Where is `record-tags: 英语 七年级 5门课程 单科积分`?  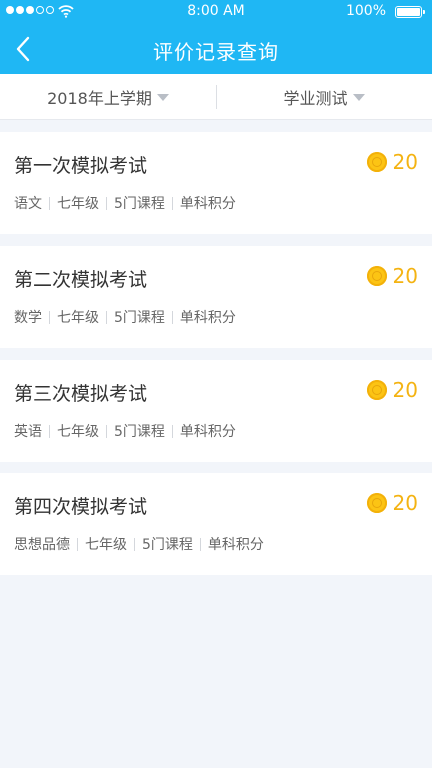
record-tags: 英语 七年级 5门课程 单科积分 is located at coordinates (125, 431).